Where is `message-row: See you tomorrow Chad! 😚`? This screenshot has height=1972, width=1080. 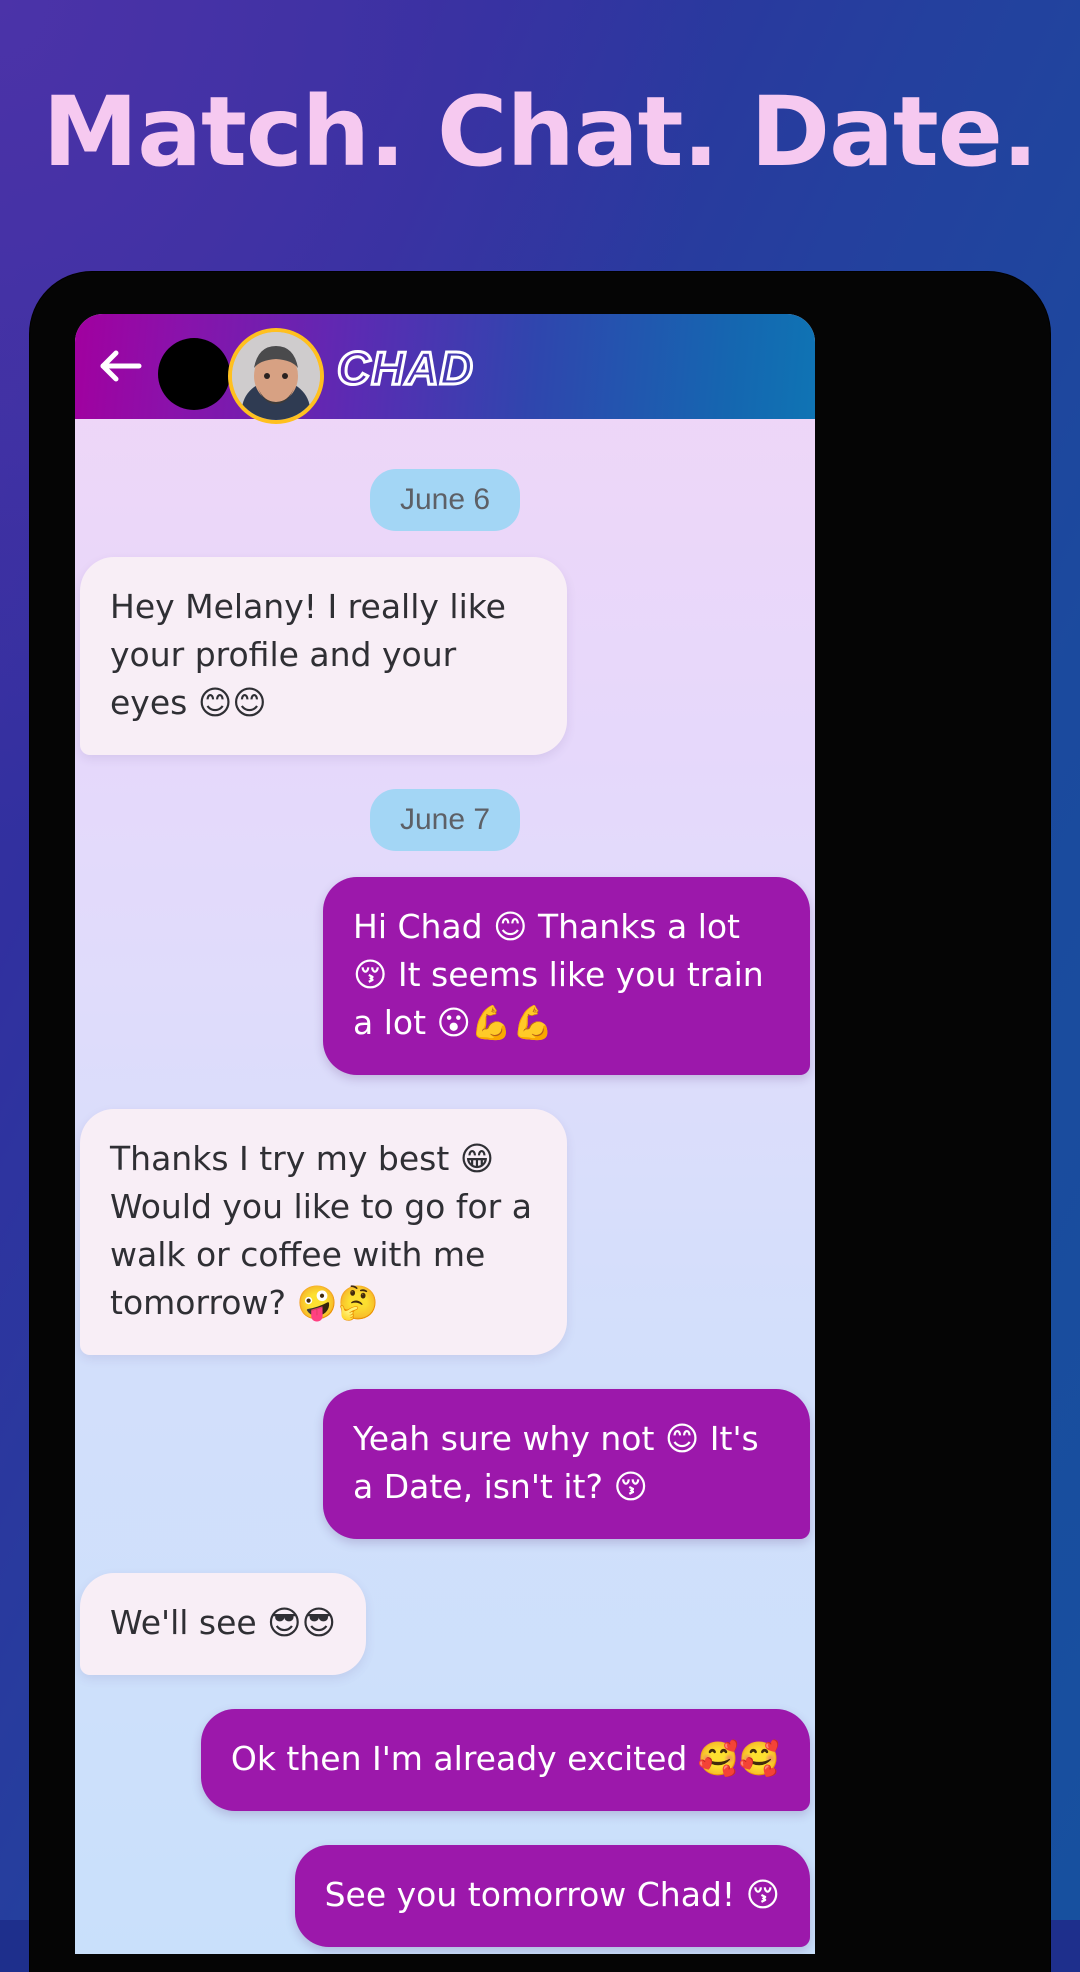 message-row: See you tomorrow Chad! 😚 is located at coordinates (445, 1896).